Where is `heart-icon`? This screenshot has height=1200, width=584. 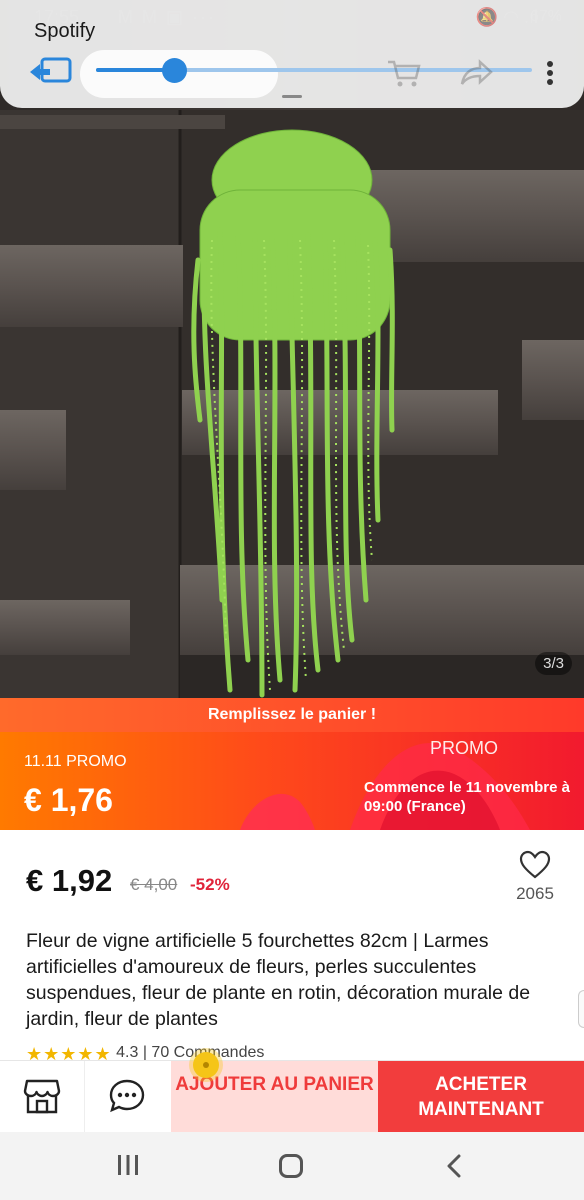 heart-icon is located at coordinates (535, 864).